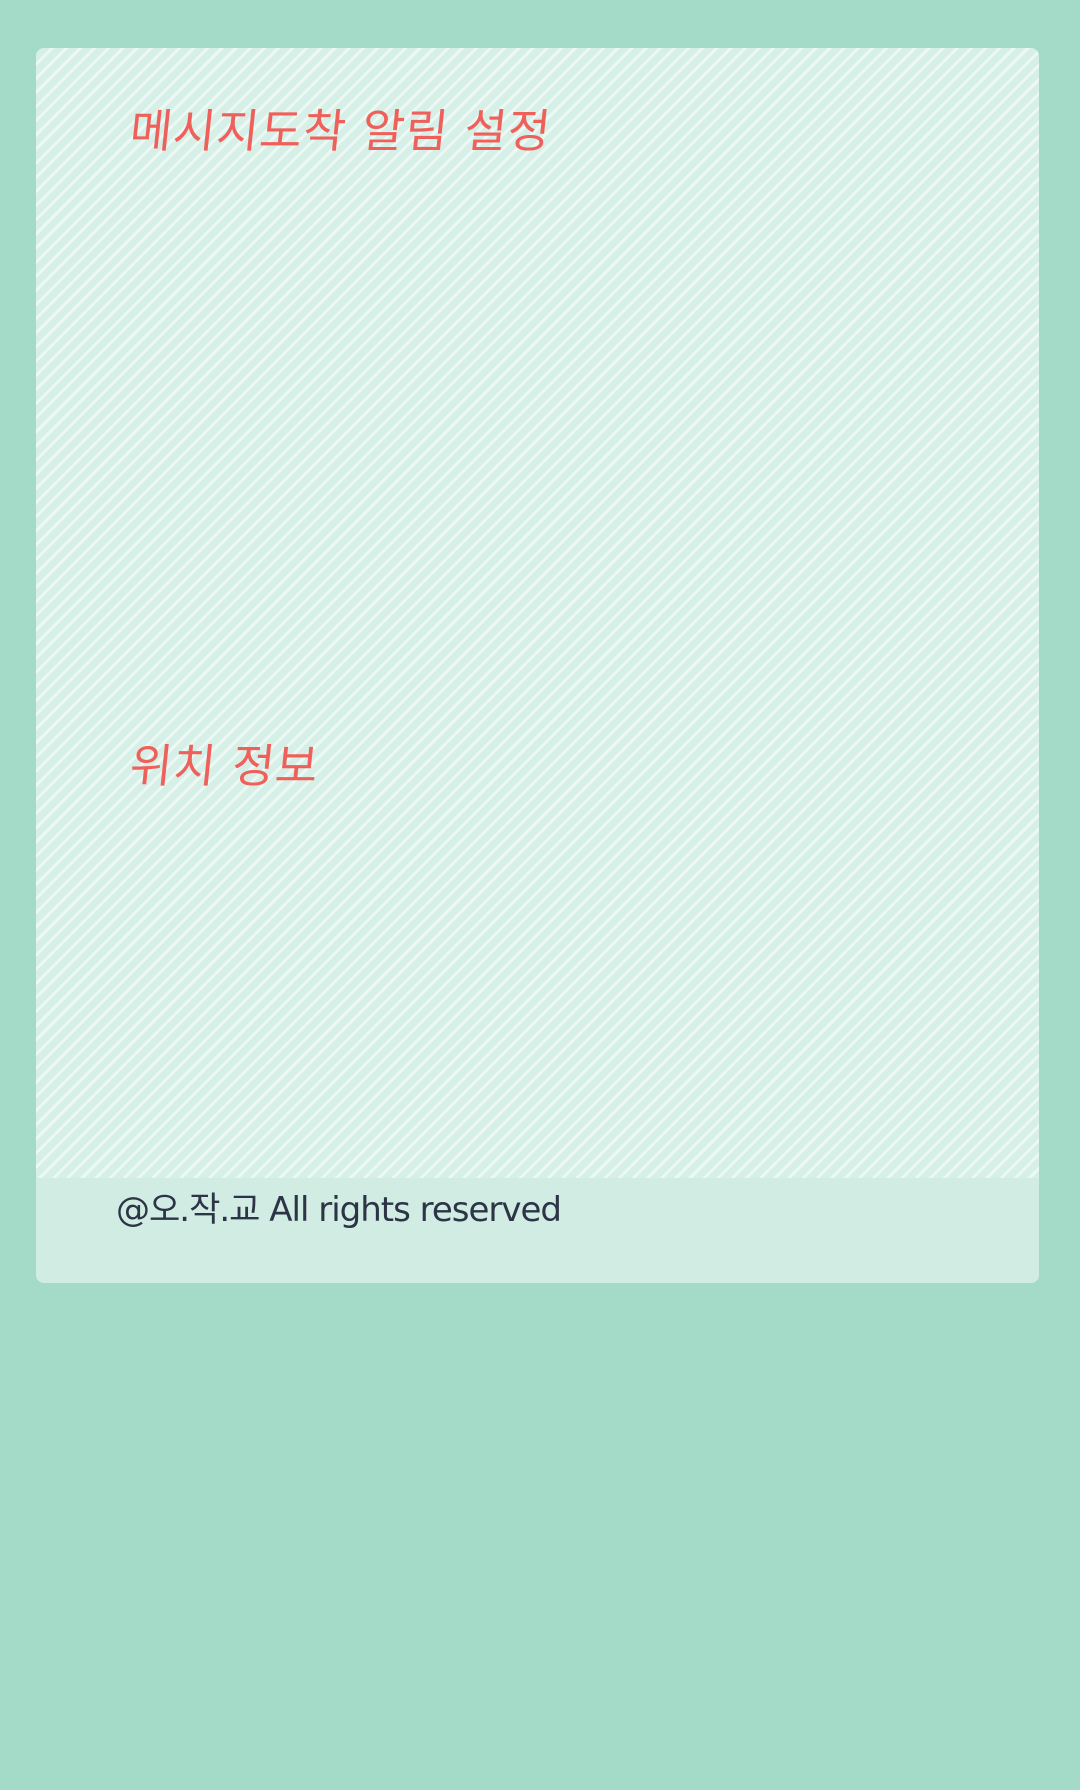 The width and height of the screenshot is (1080, 1790). I want to click on footer: @오.작.교 All rights reserved, so click(537, 1230).